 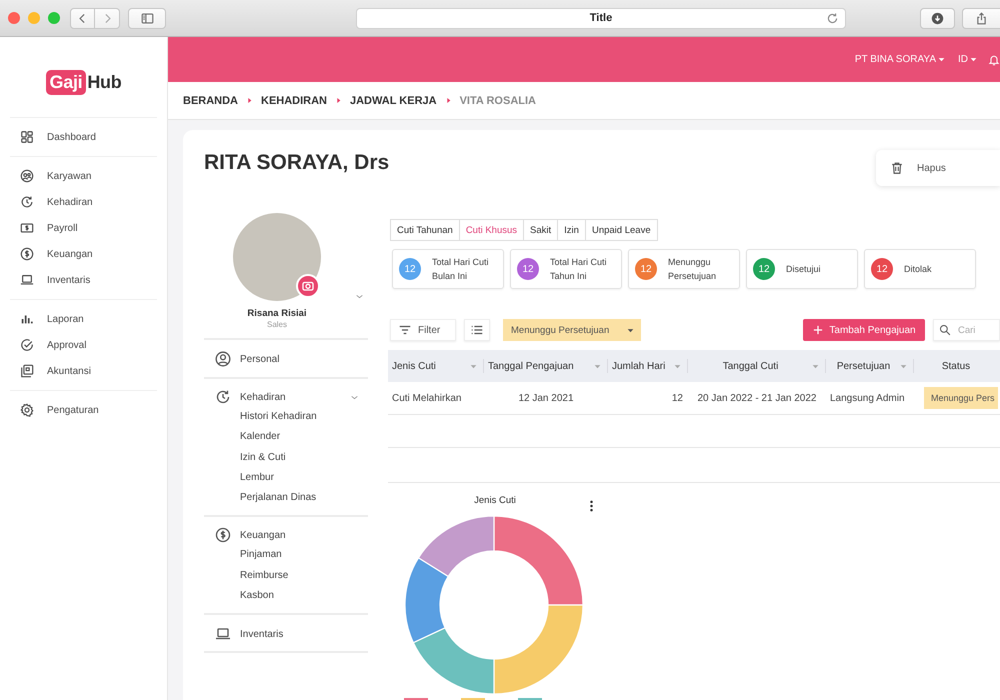 I want to click on submenu-item: Kasbon, so click(x=304, y=596).